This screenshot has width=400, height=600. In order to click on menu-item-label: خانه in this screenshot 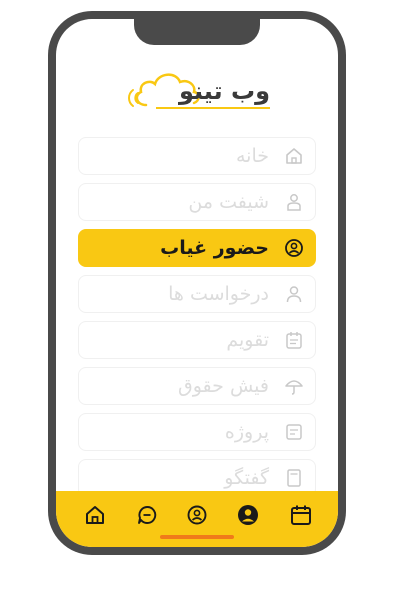, I will do `click(252, 156)`.